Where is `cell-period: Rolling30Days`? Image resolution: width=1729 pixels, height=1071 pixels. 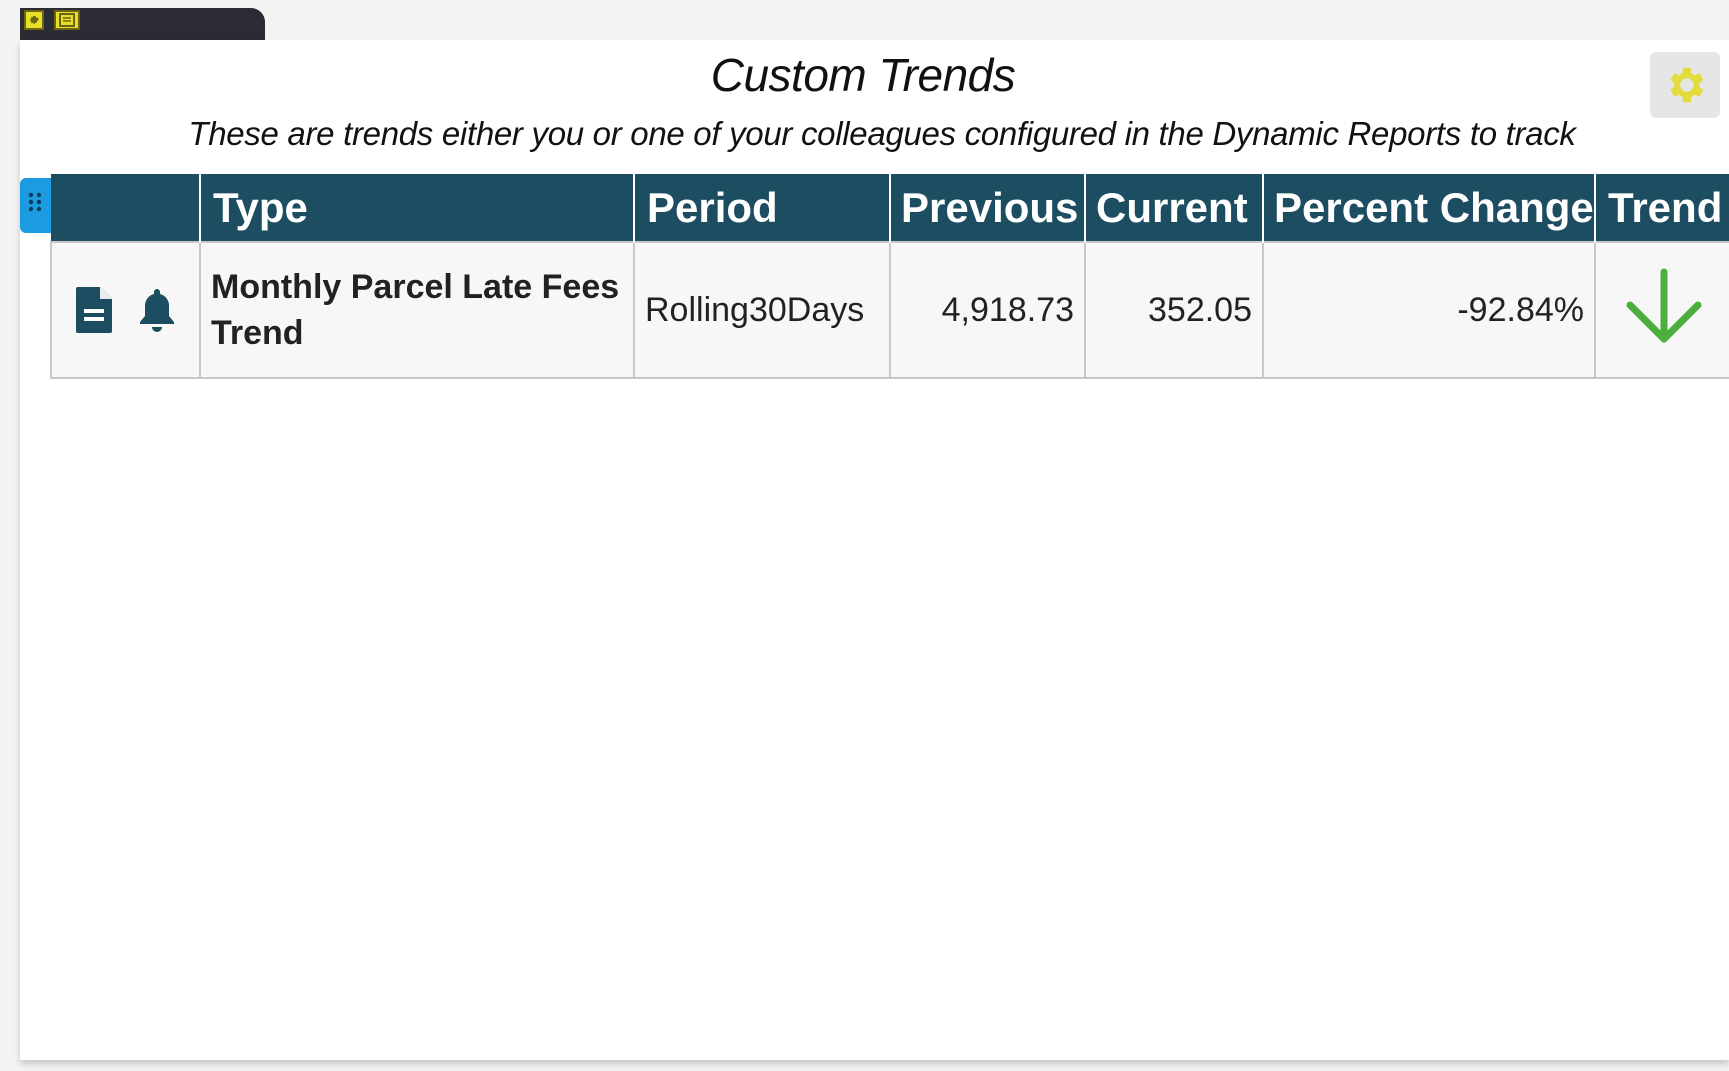 cell-period: Rolling30Days is located at coordinates (762, 310).